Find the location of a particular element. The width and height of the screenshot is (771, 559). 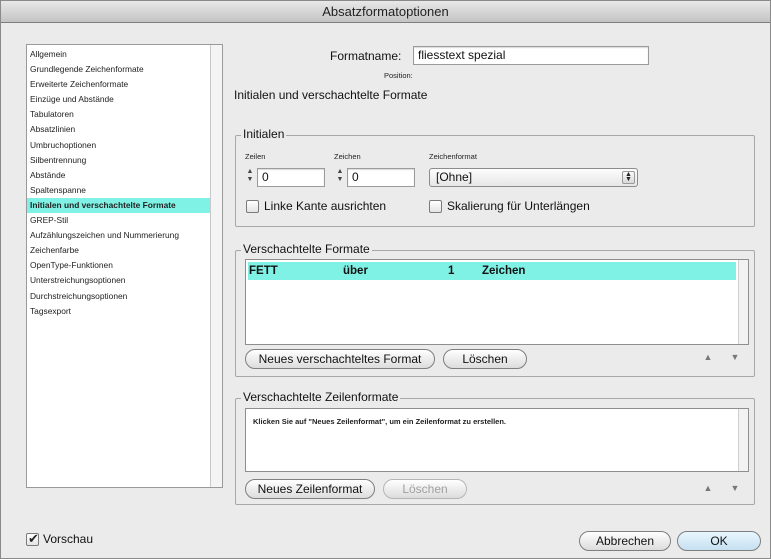

nested-line-styles-title: Verschachtelte Zeilenformate is located at coordinates (321, 397).